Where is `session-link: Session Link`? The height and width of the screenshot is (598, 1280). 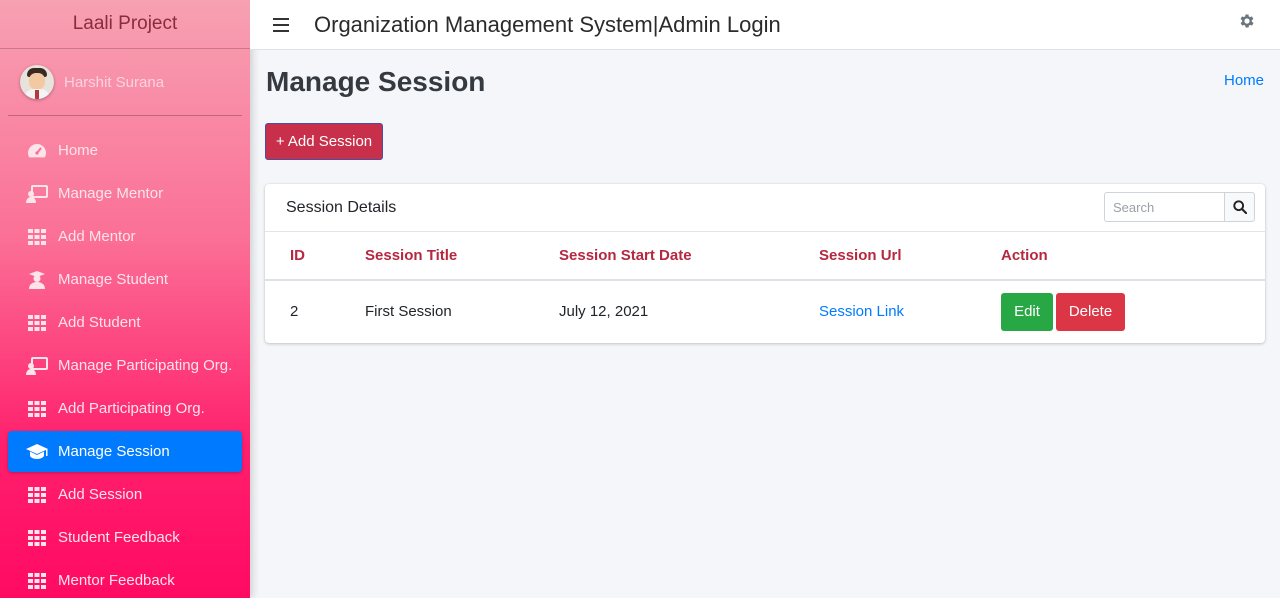
session-link: Session Link is located at coordinates (861, 311).